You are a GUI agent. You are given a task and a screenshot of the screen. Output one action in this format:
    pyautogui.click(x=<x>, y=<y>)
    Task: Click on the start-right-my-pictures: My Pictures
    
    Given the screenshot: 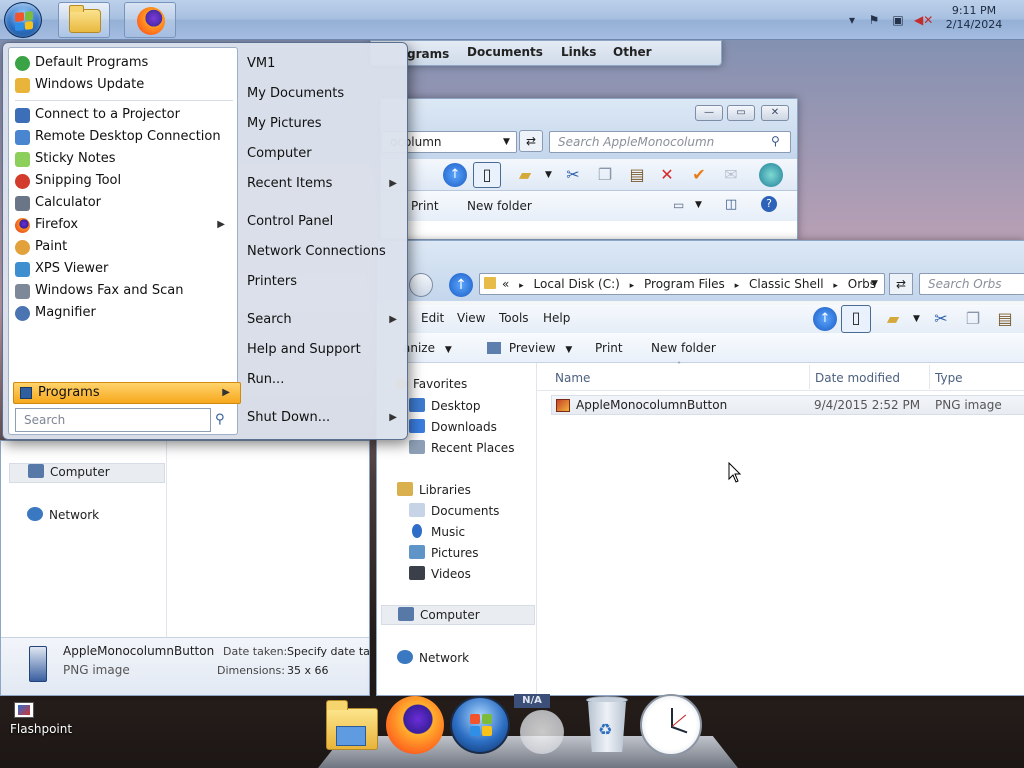 What is the action you would take?
    pyautogui.click(x=325, y=124)
    